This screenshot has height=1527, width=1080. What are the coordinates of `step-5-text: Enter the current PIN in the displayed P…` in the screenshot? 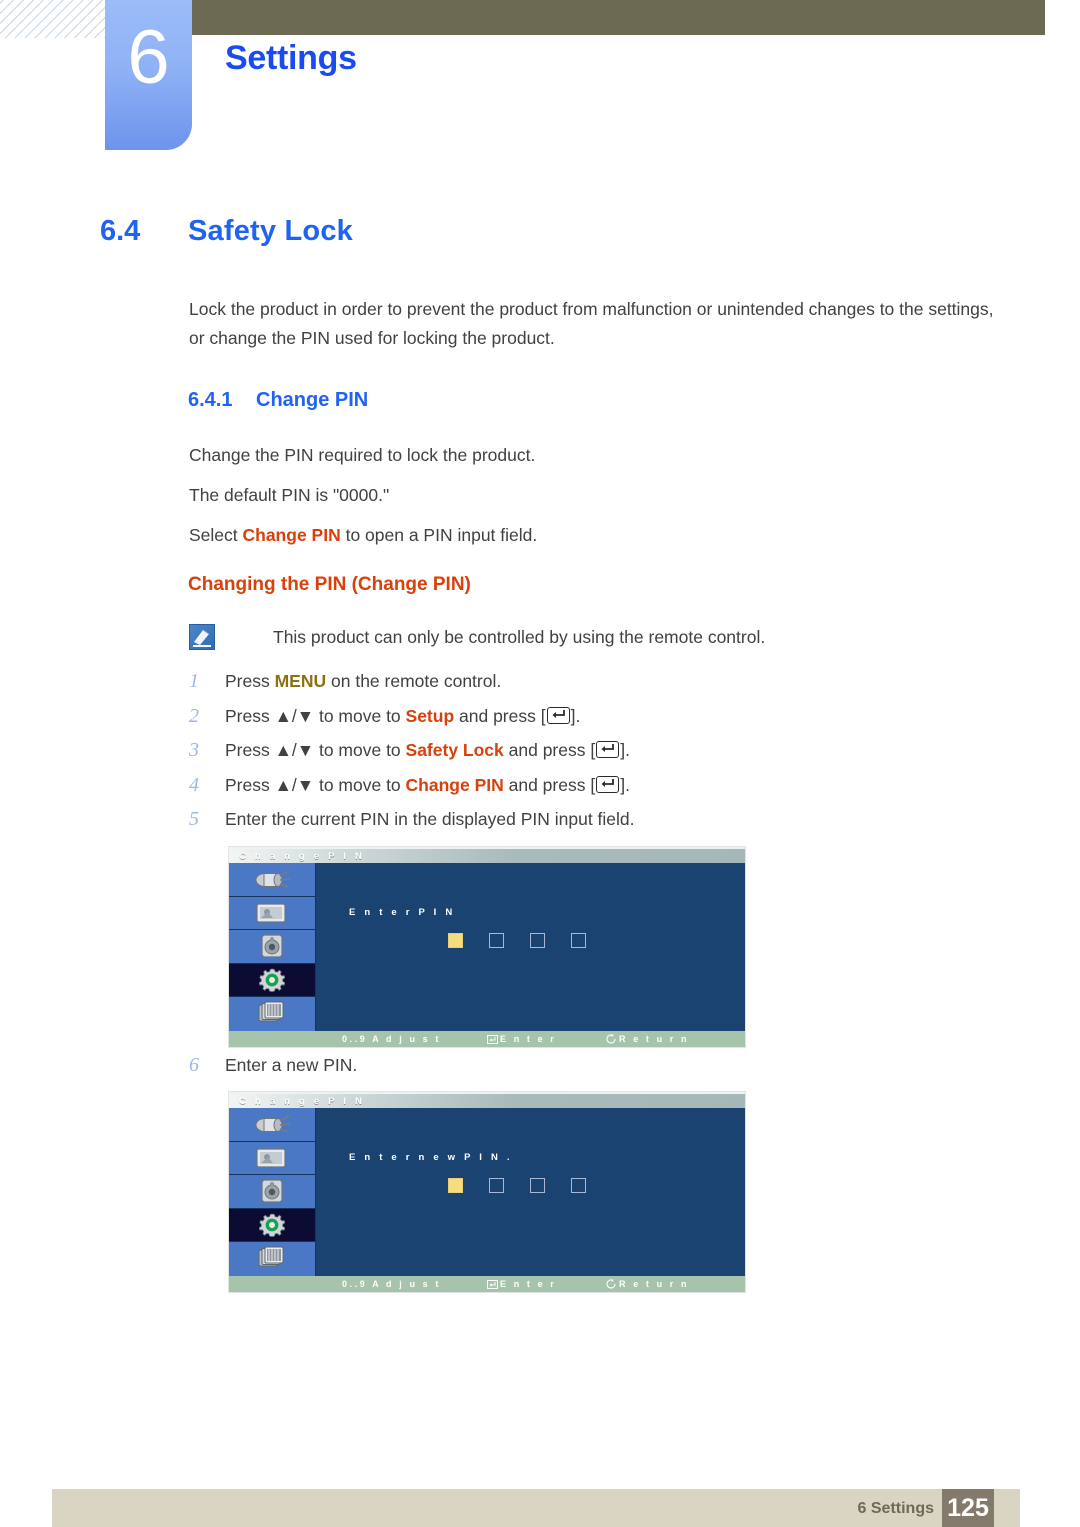 It's located at (430, 819).